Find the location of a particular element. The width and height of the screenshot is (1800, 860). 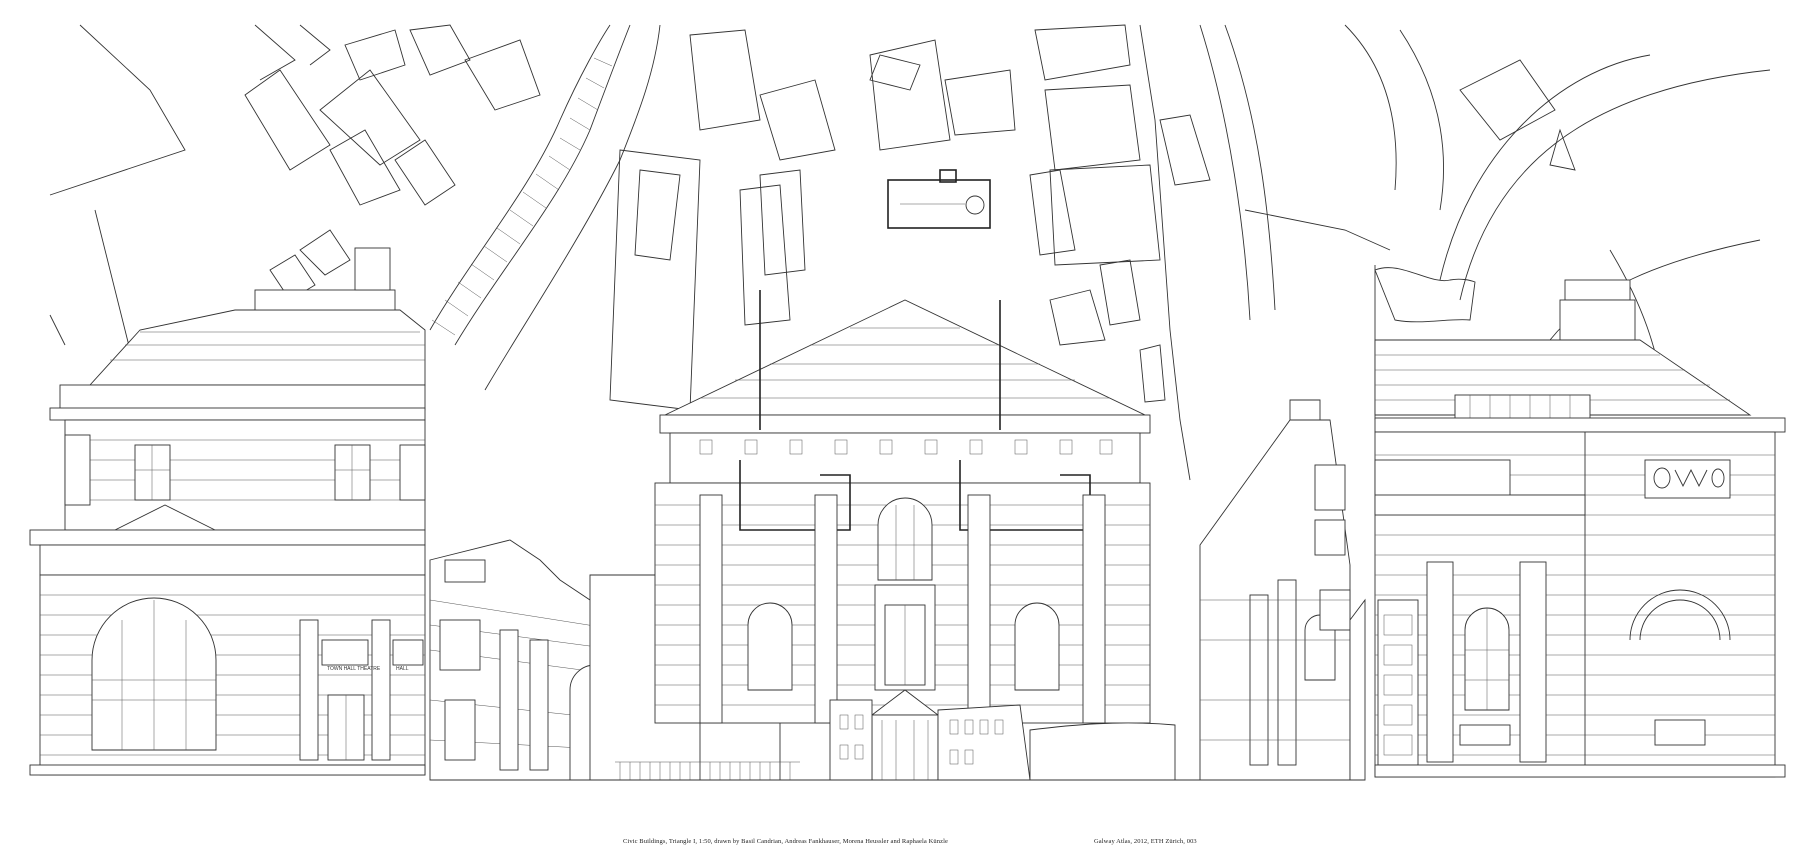

drawing-caption-atlas: Galway Atlas, 2012, ETH Zürich, 003 is located at coordinates (1145, 841).